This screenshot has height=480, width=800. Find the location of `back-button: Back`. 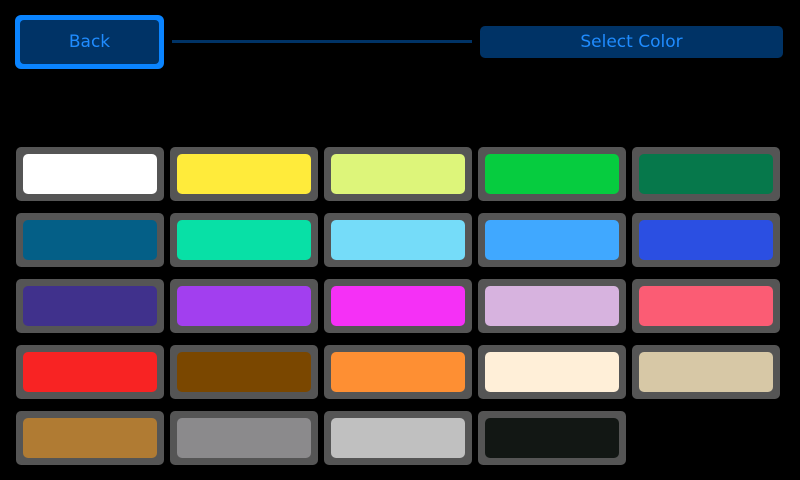

back-button: Back is located at coordinates (89, 42).